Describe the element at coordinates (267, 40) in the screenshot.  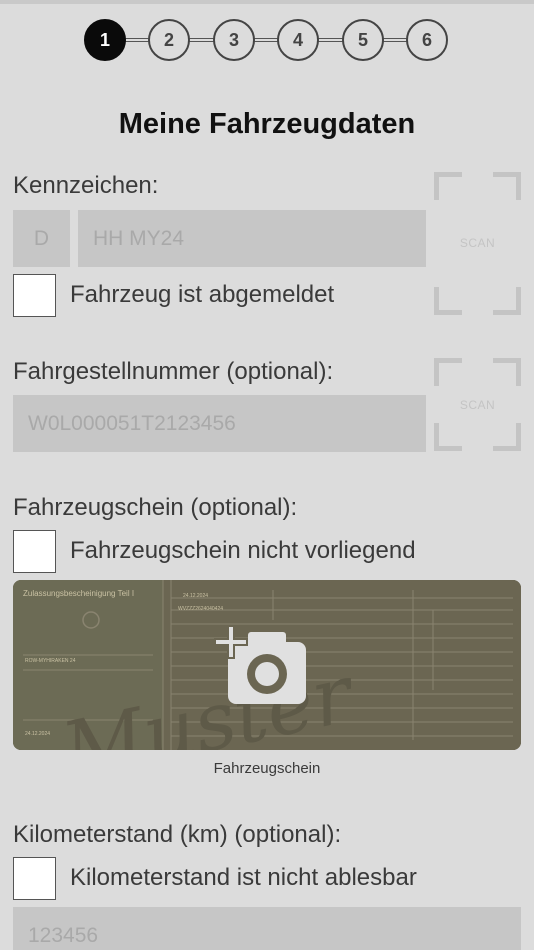
I see `progress-stepper: 1 2 3 4 5 6` at that location.